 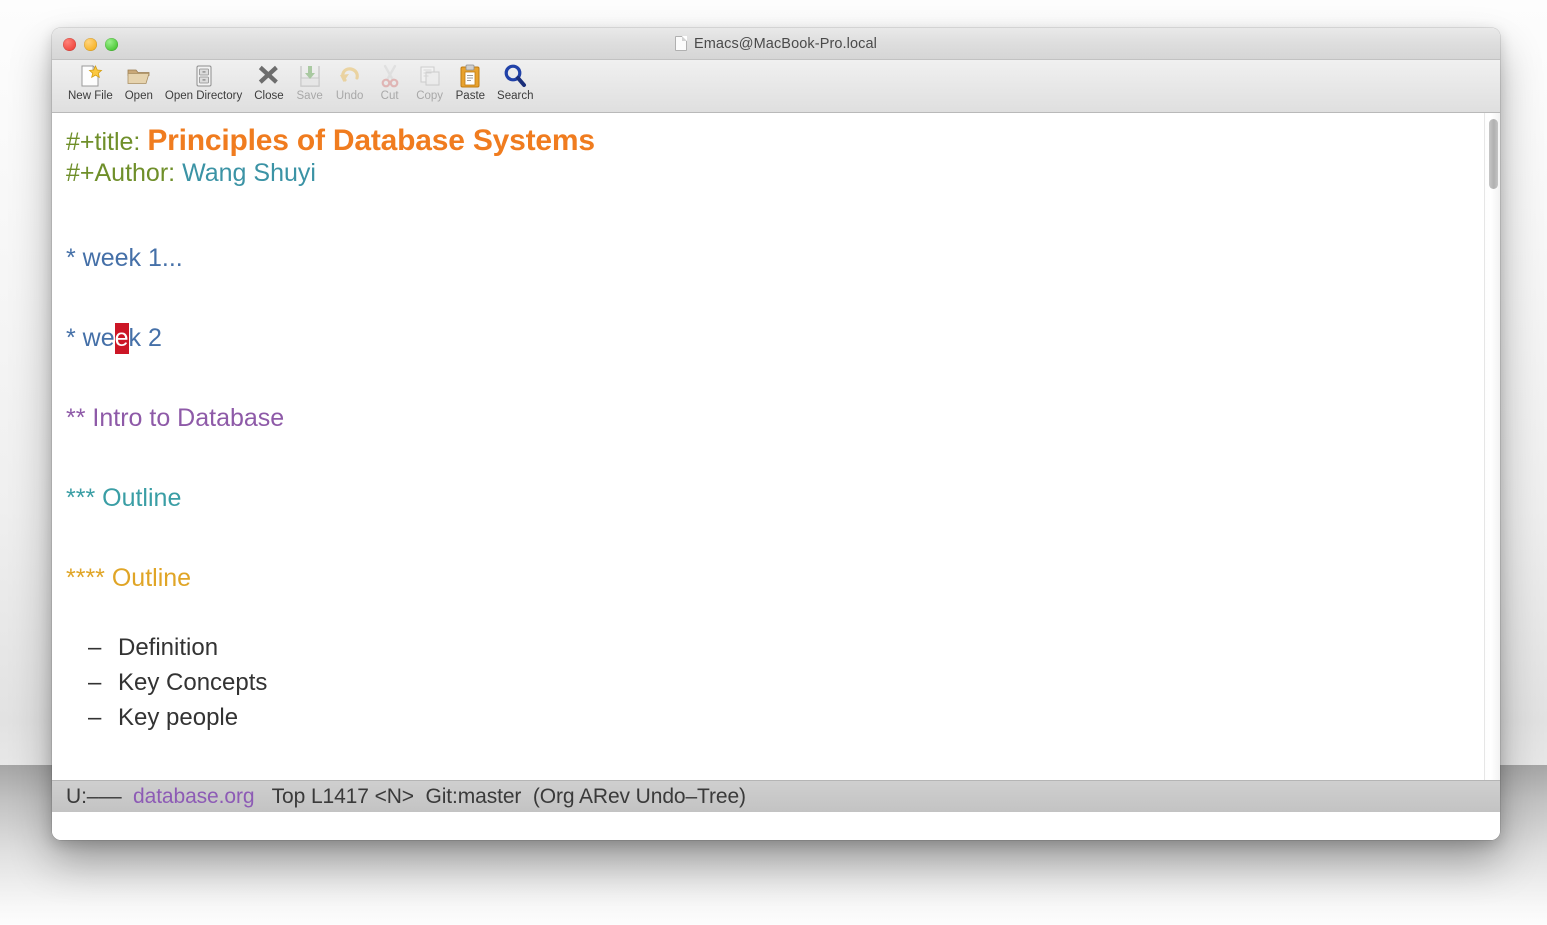 What do you see at coordinates (783, 578) in the screenshot?
I see `heading-outline-level4: **** Outline` at bounding box center [783, 578].